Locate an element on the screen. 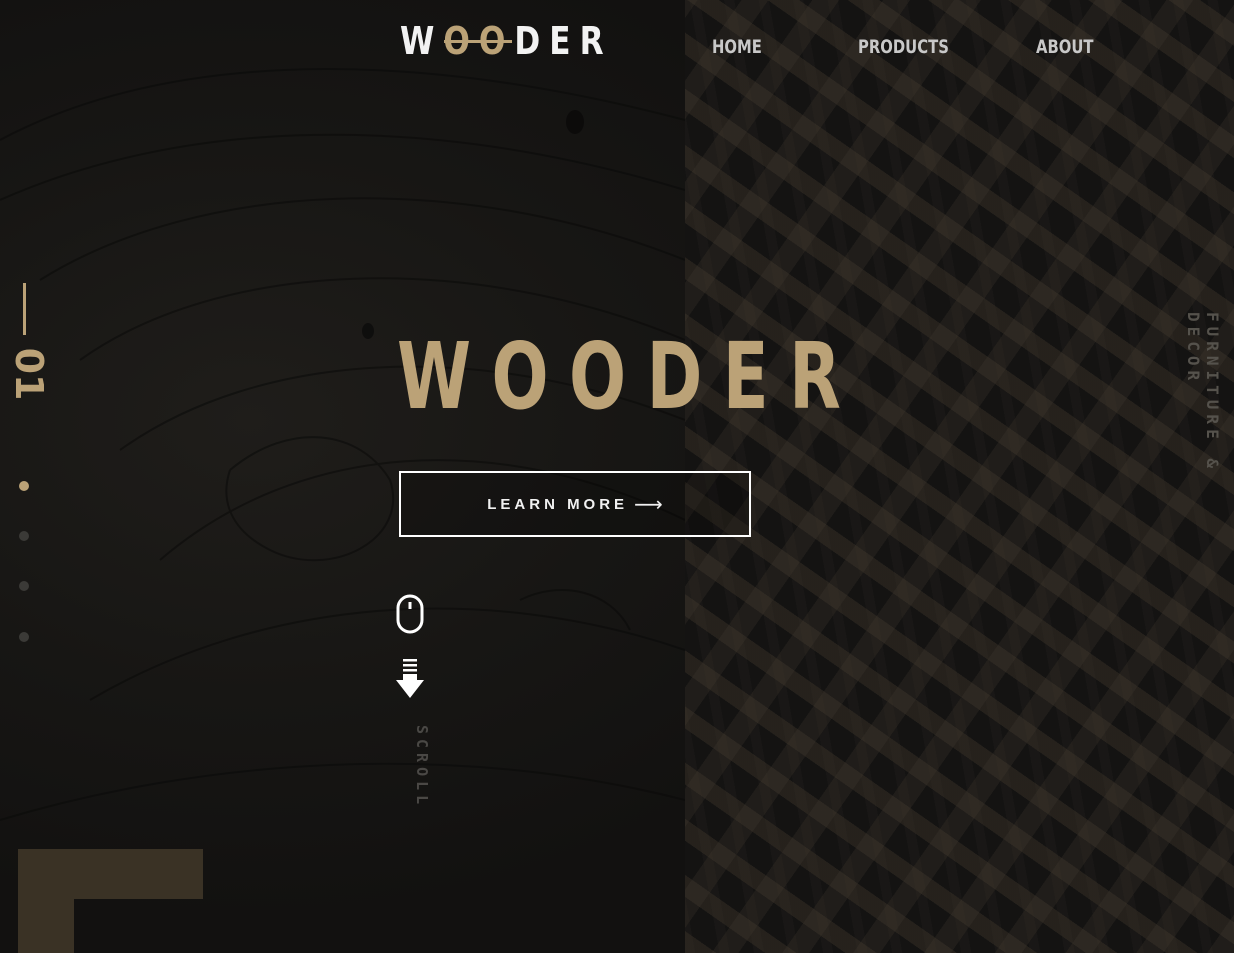 This screenshot has width=1234, height=953. arrow-down-icon is located at coordinates (410, 679).